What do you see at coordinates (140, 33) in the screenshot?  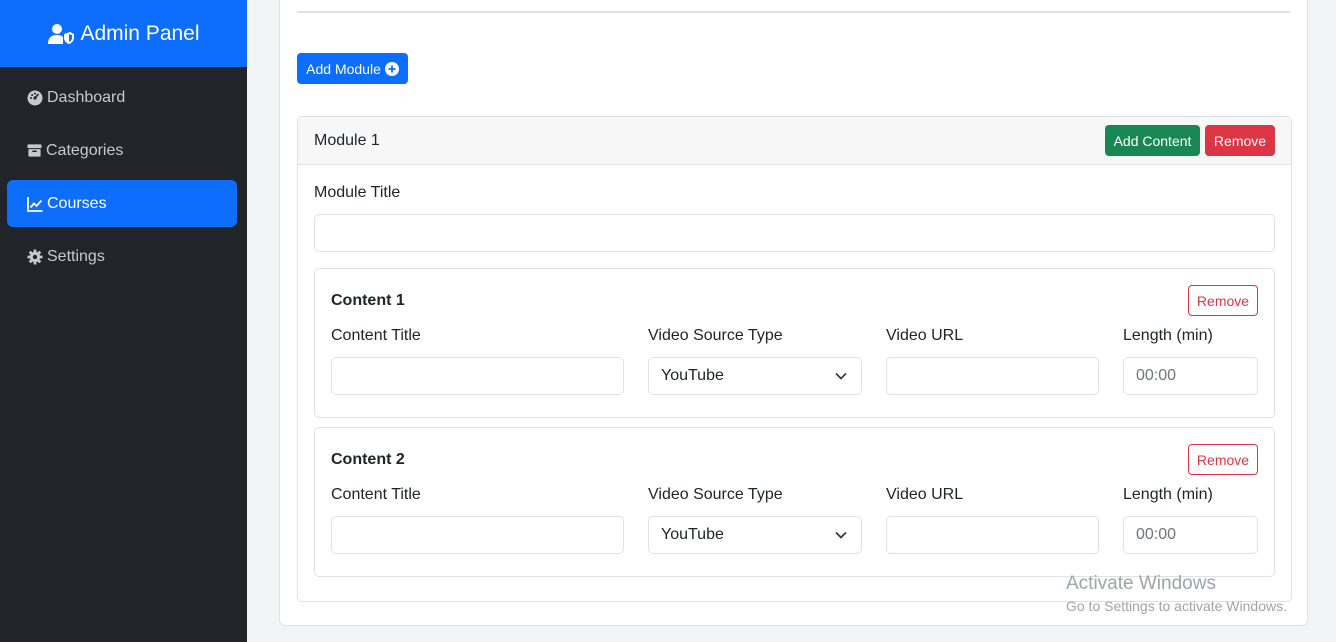 I see `brand-title: Admin Panel` at bounding box center [140, 33].